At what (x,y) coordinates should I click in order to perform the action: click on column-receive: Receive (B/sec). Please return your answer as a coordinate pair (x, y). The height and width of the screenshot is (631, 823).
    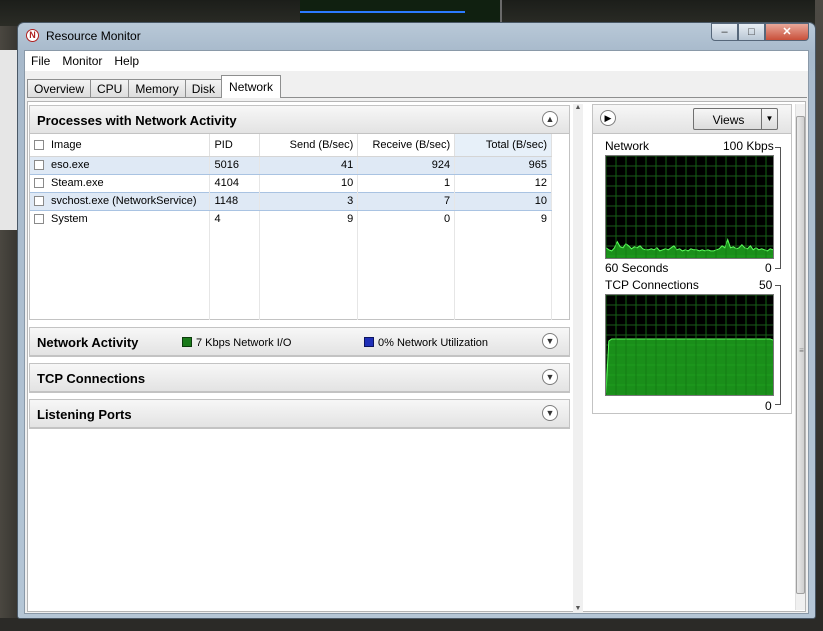
    Looking at the image, I should click on (406, 145).